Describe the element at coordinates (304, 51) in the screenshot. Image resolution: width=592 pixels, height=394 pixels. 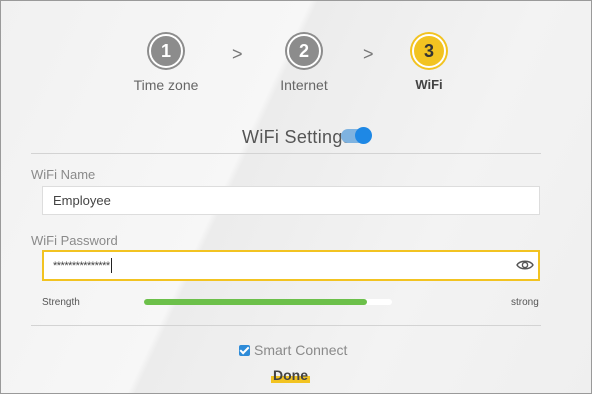
I see `step-number: 2` at that location.